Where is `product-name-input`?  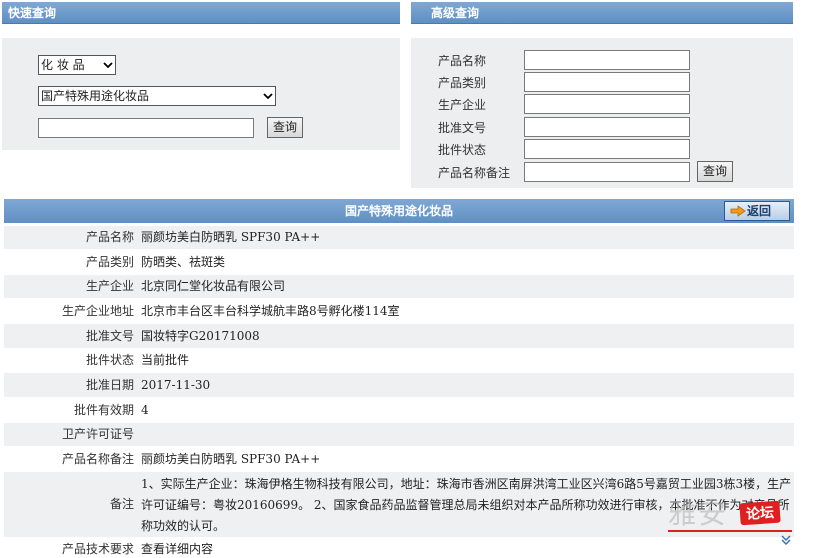 product-name-input is located at coordinates (607, 60).